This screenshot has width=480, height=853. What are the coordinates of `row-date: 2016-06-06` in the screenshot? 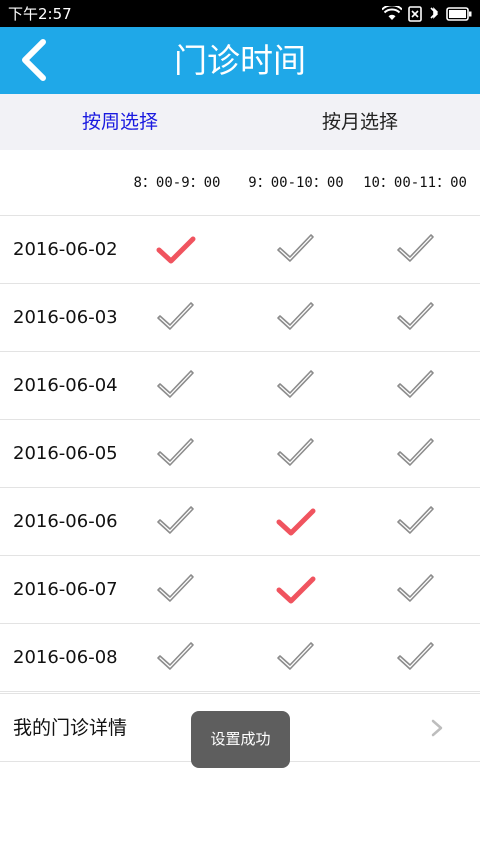 It's located at (65, 521).